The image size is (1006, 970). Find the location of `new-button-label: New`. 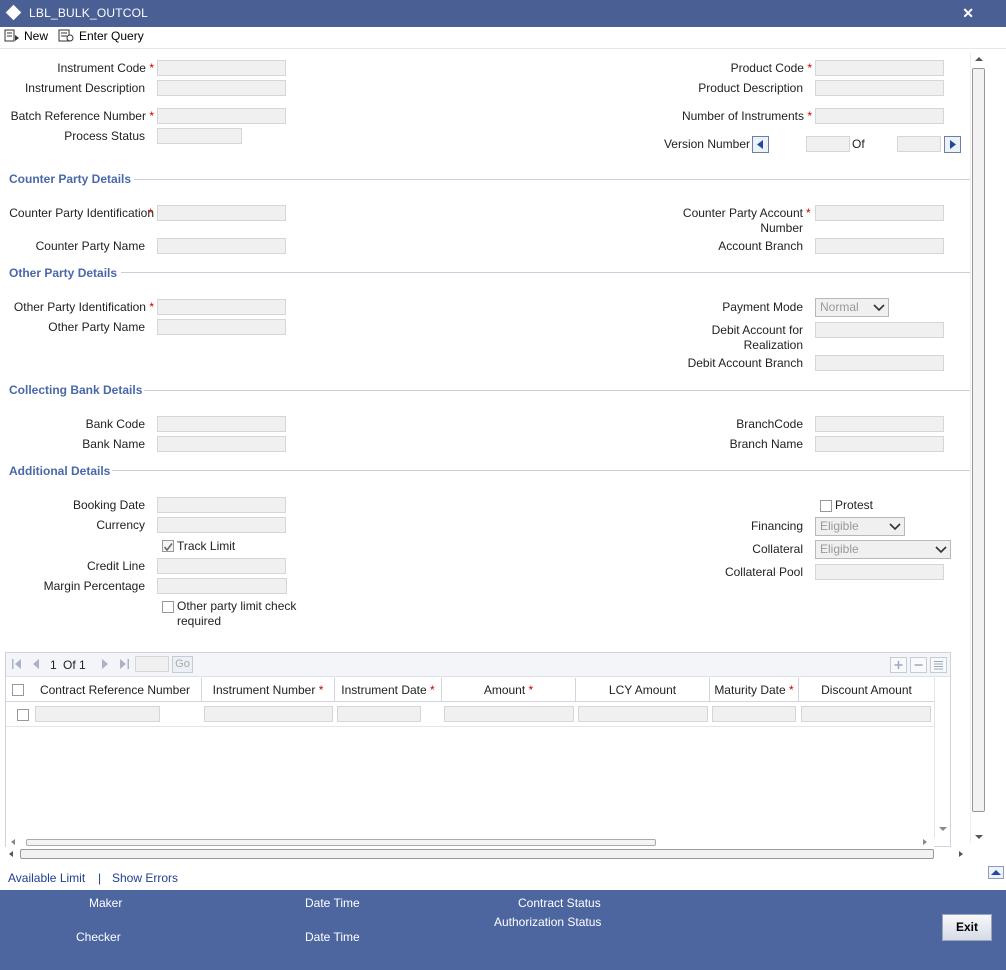

new-button-label: New is located at coordinates (36, 36).